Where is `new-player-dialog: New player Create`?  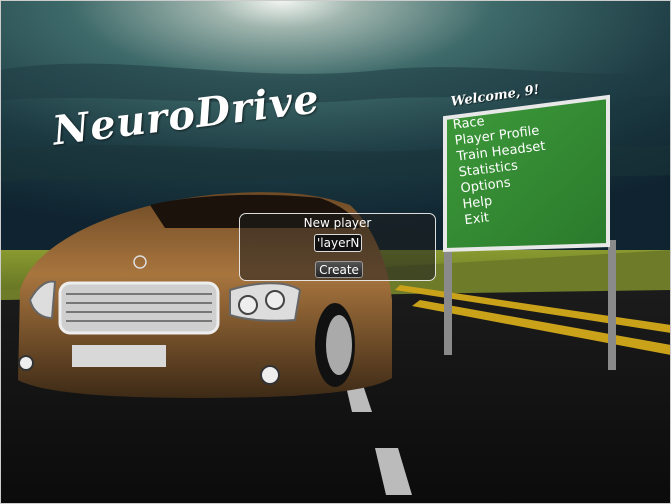
new-player-dialog: New player Create is located at coordinates (337, 247).